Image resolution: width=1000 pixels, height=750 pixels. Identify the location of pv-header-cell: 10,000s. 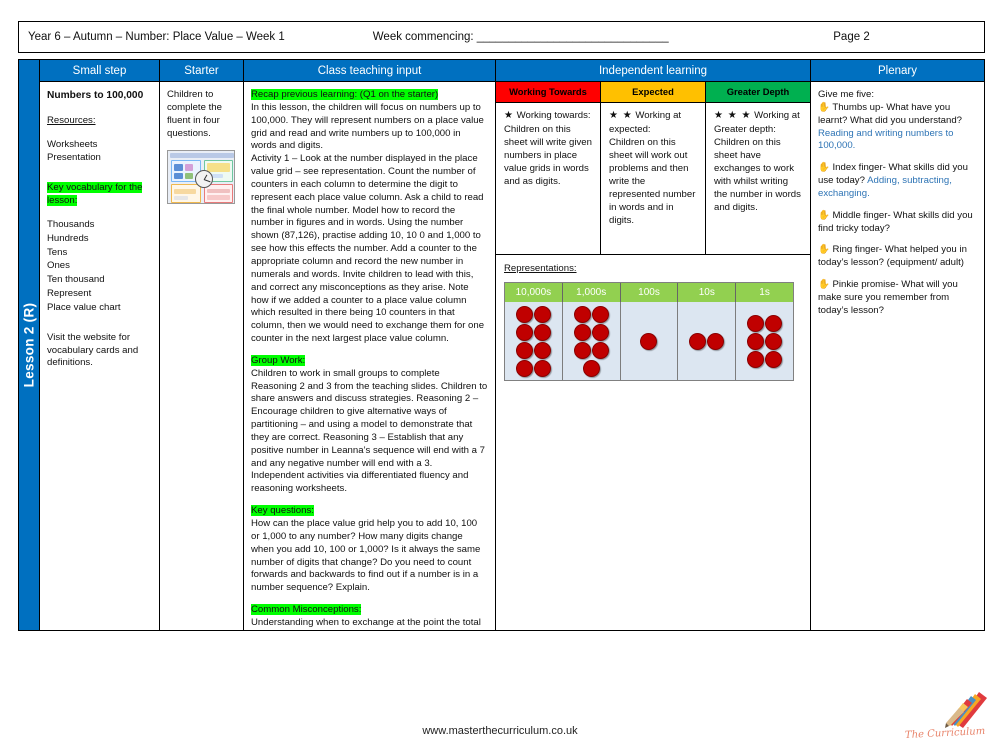
(534, 292).